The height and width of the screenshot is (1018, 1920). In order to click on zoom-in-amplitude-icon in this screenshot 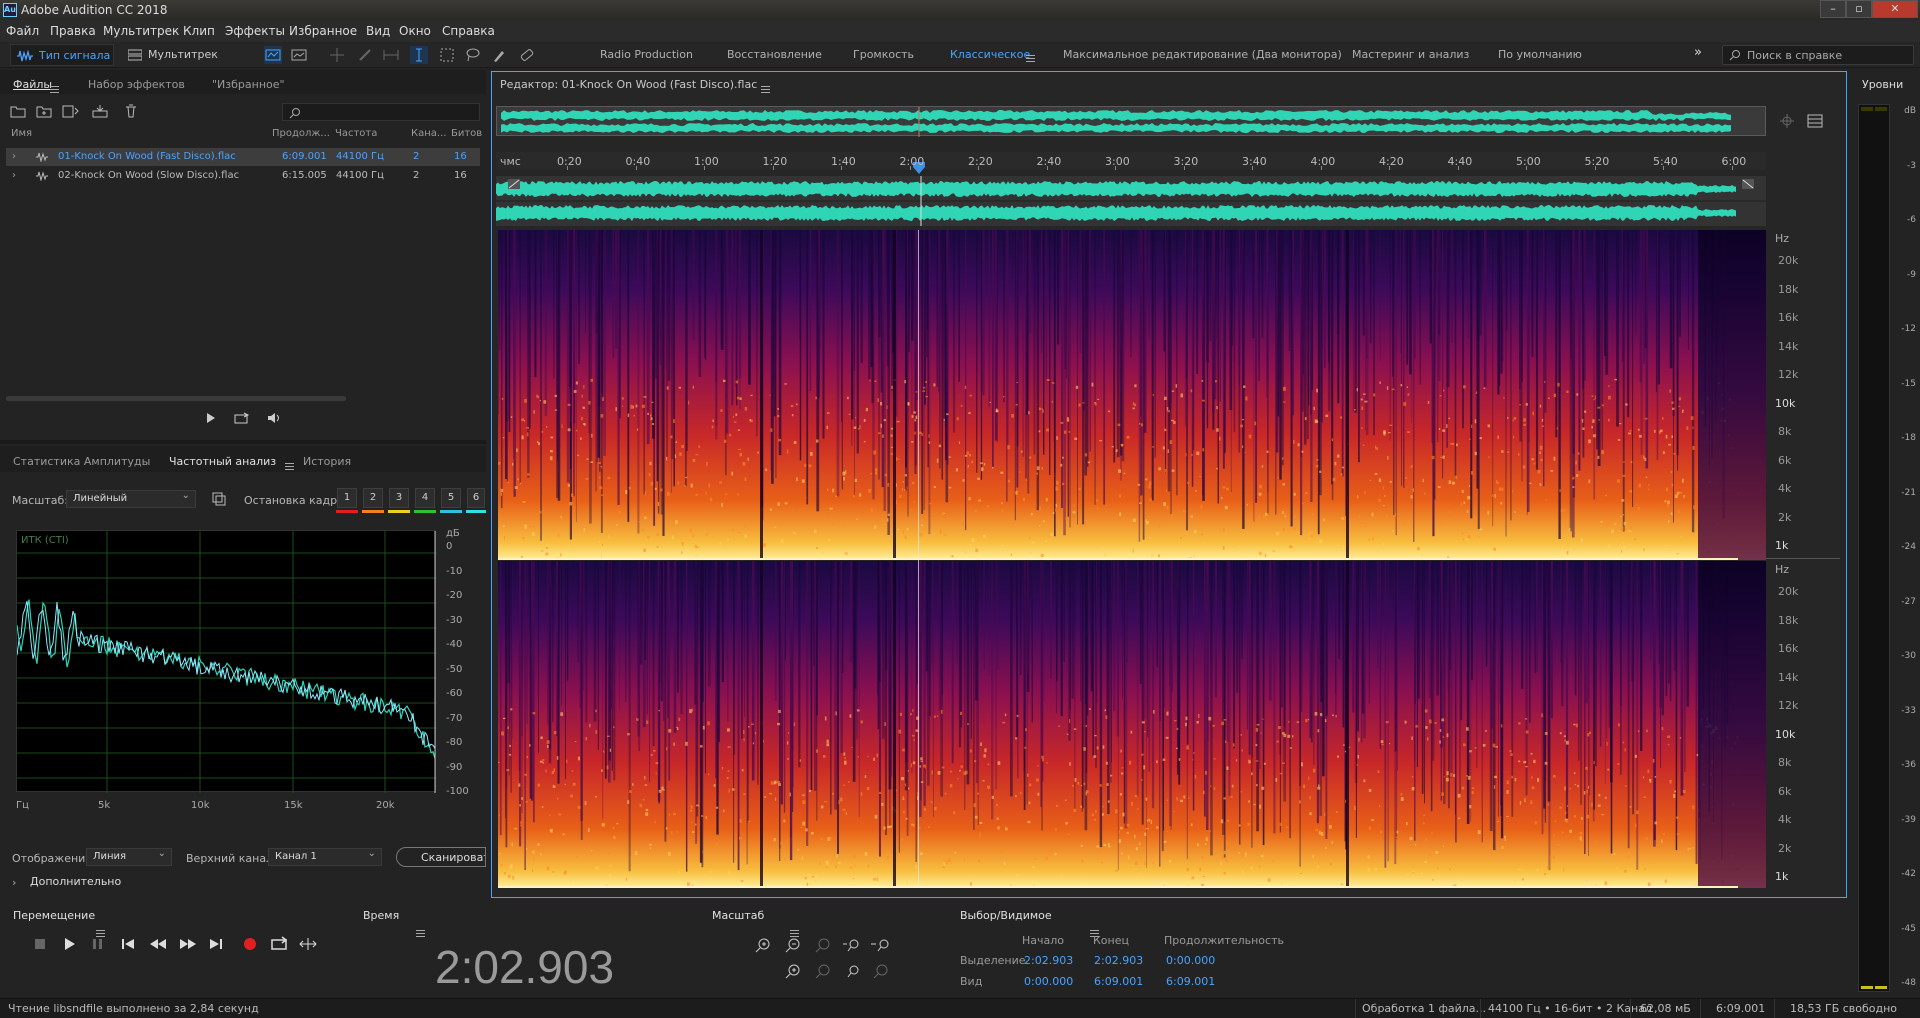, I will do `click(763, 945)`.